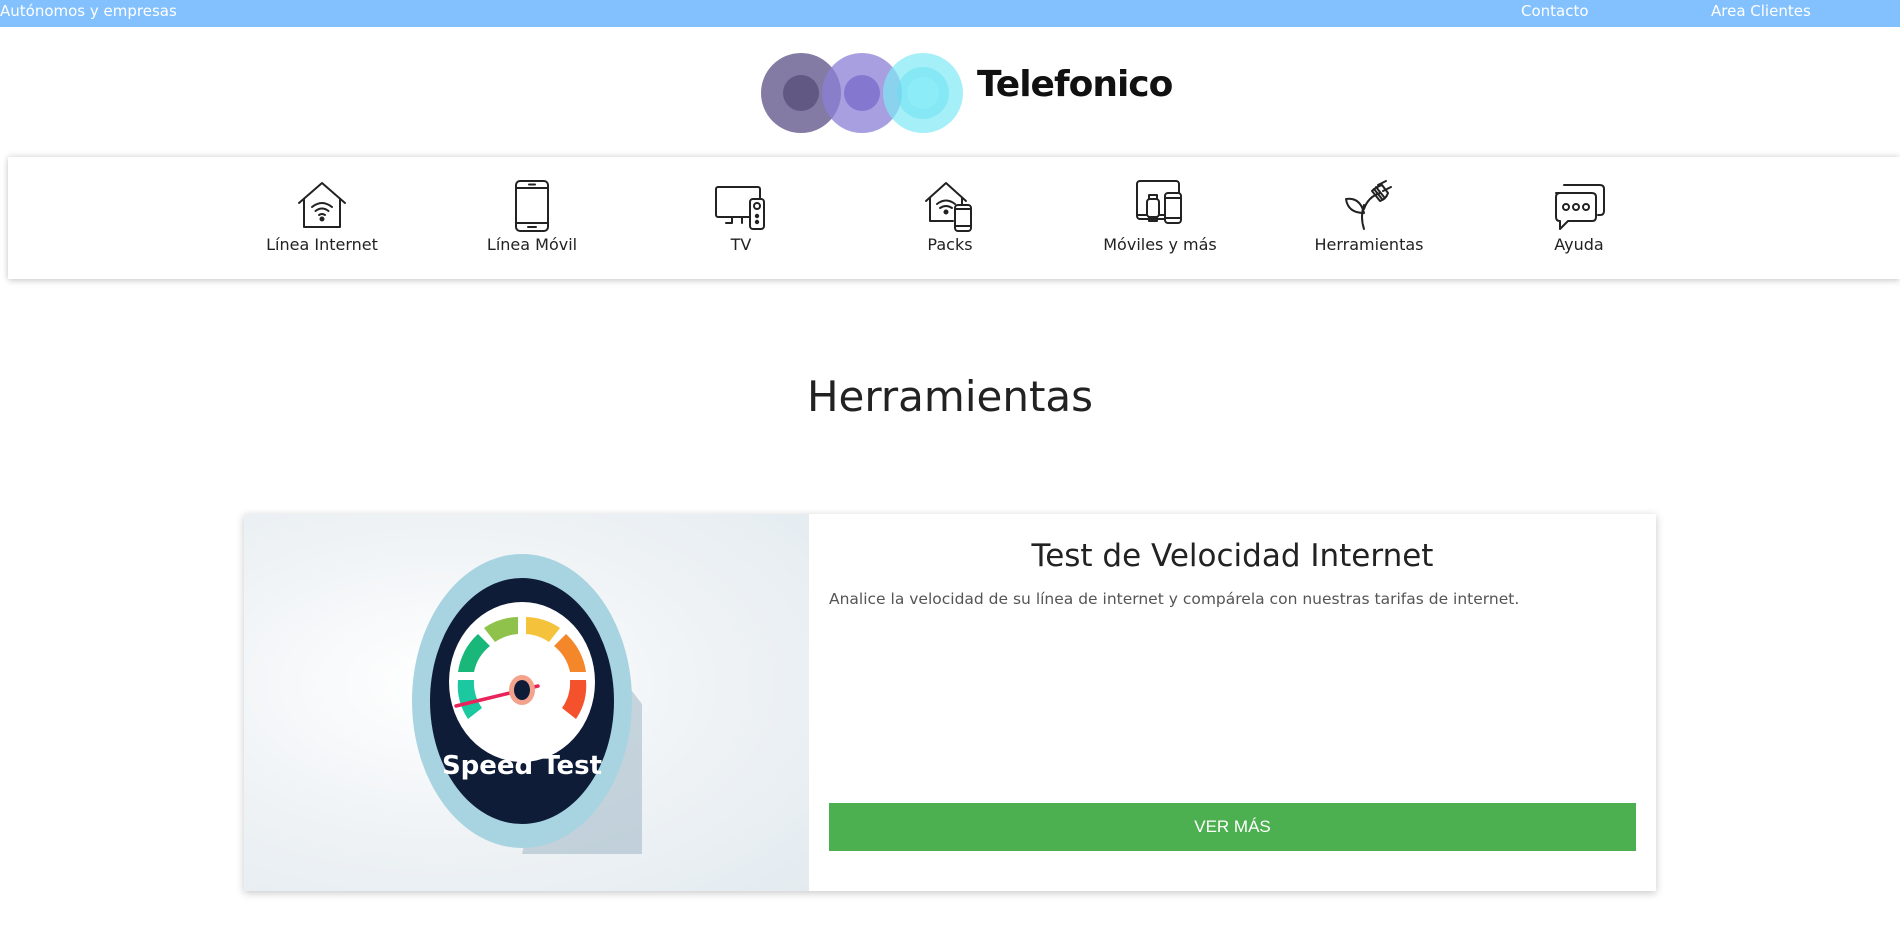 The height and width of the screenshot is (934, 1900). What do you see at coordinates (1369, 244) in the screenshot?
I see `nav-label: Herramientas` at bounding box center [1369, 244].